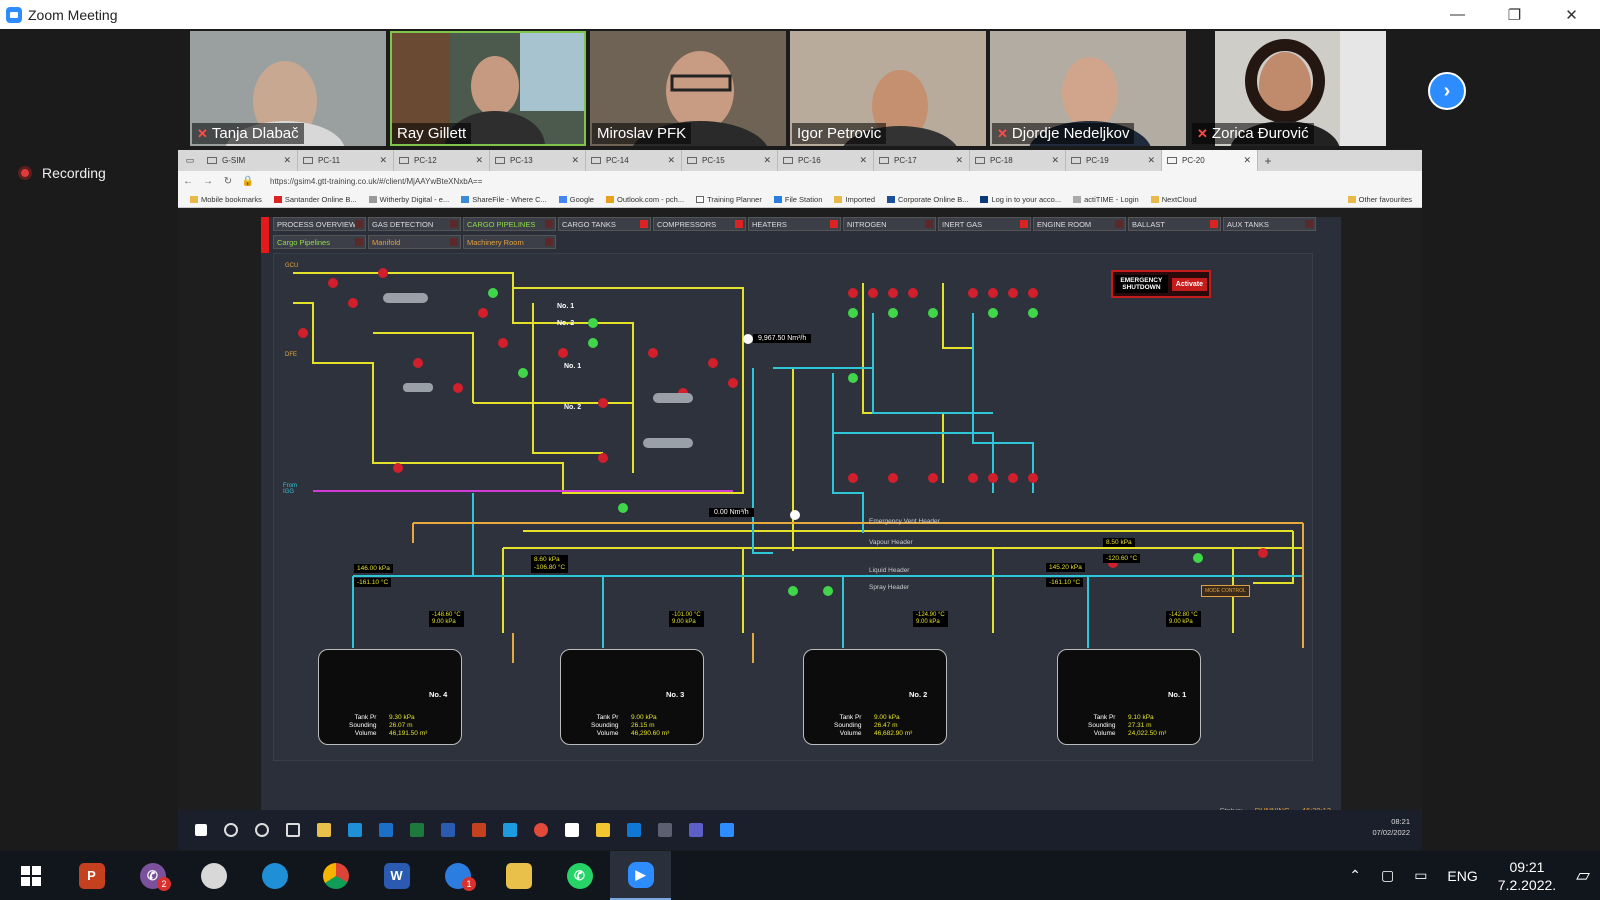  Describe the element at coordinates (665, 830) in the screenshot. I see `remote-desktop-icon` at that location.